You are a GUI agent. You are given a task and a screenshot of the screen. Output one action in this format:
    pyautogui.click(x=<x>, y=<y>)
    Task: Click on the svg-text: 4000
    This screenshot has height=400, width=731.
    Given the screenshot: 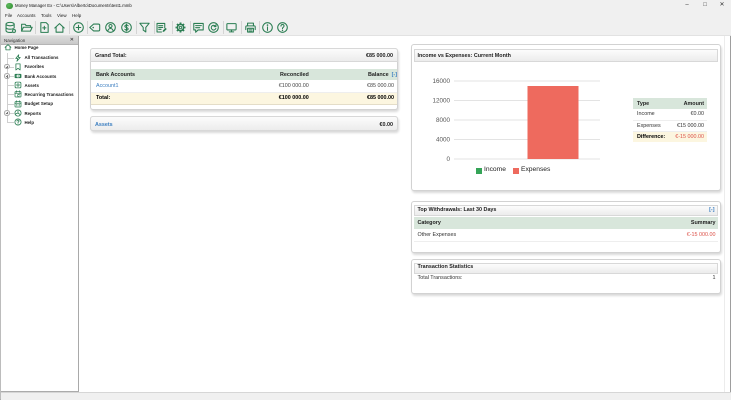 What is the action you would take?
    pyautogui.click(x=443, y=140)
    